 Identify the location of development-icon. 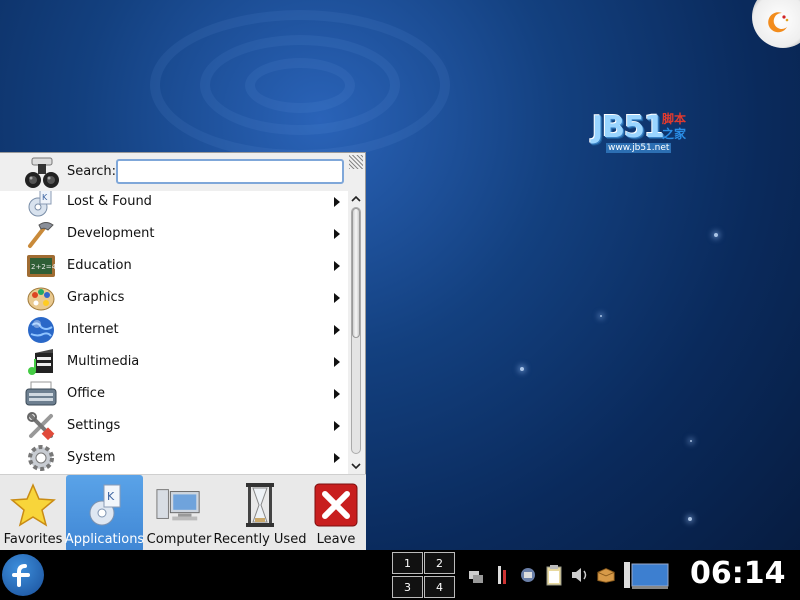
(41, 234).